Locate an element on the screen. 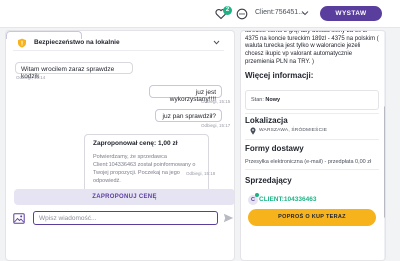 The height and width of the screenshot is (261, 400). offer-title: Zaproponował cenę: 1,00 zł is located at coordinates (135, 143).